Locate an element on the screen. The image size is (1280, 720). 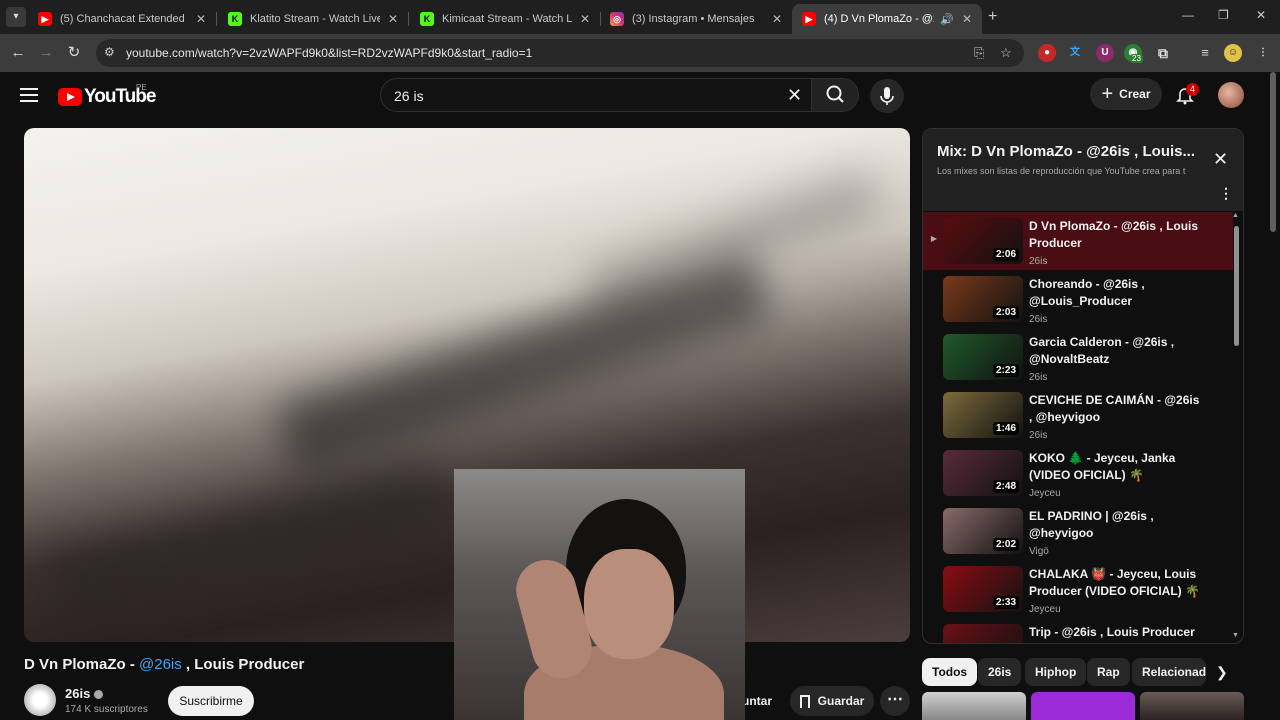
scroll-down-arrow-icon: ▼ is located at coordinates (1235, 635).